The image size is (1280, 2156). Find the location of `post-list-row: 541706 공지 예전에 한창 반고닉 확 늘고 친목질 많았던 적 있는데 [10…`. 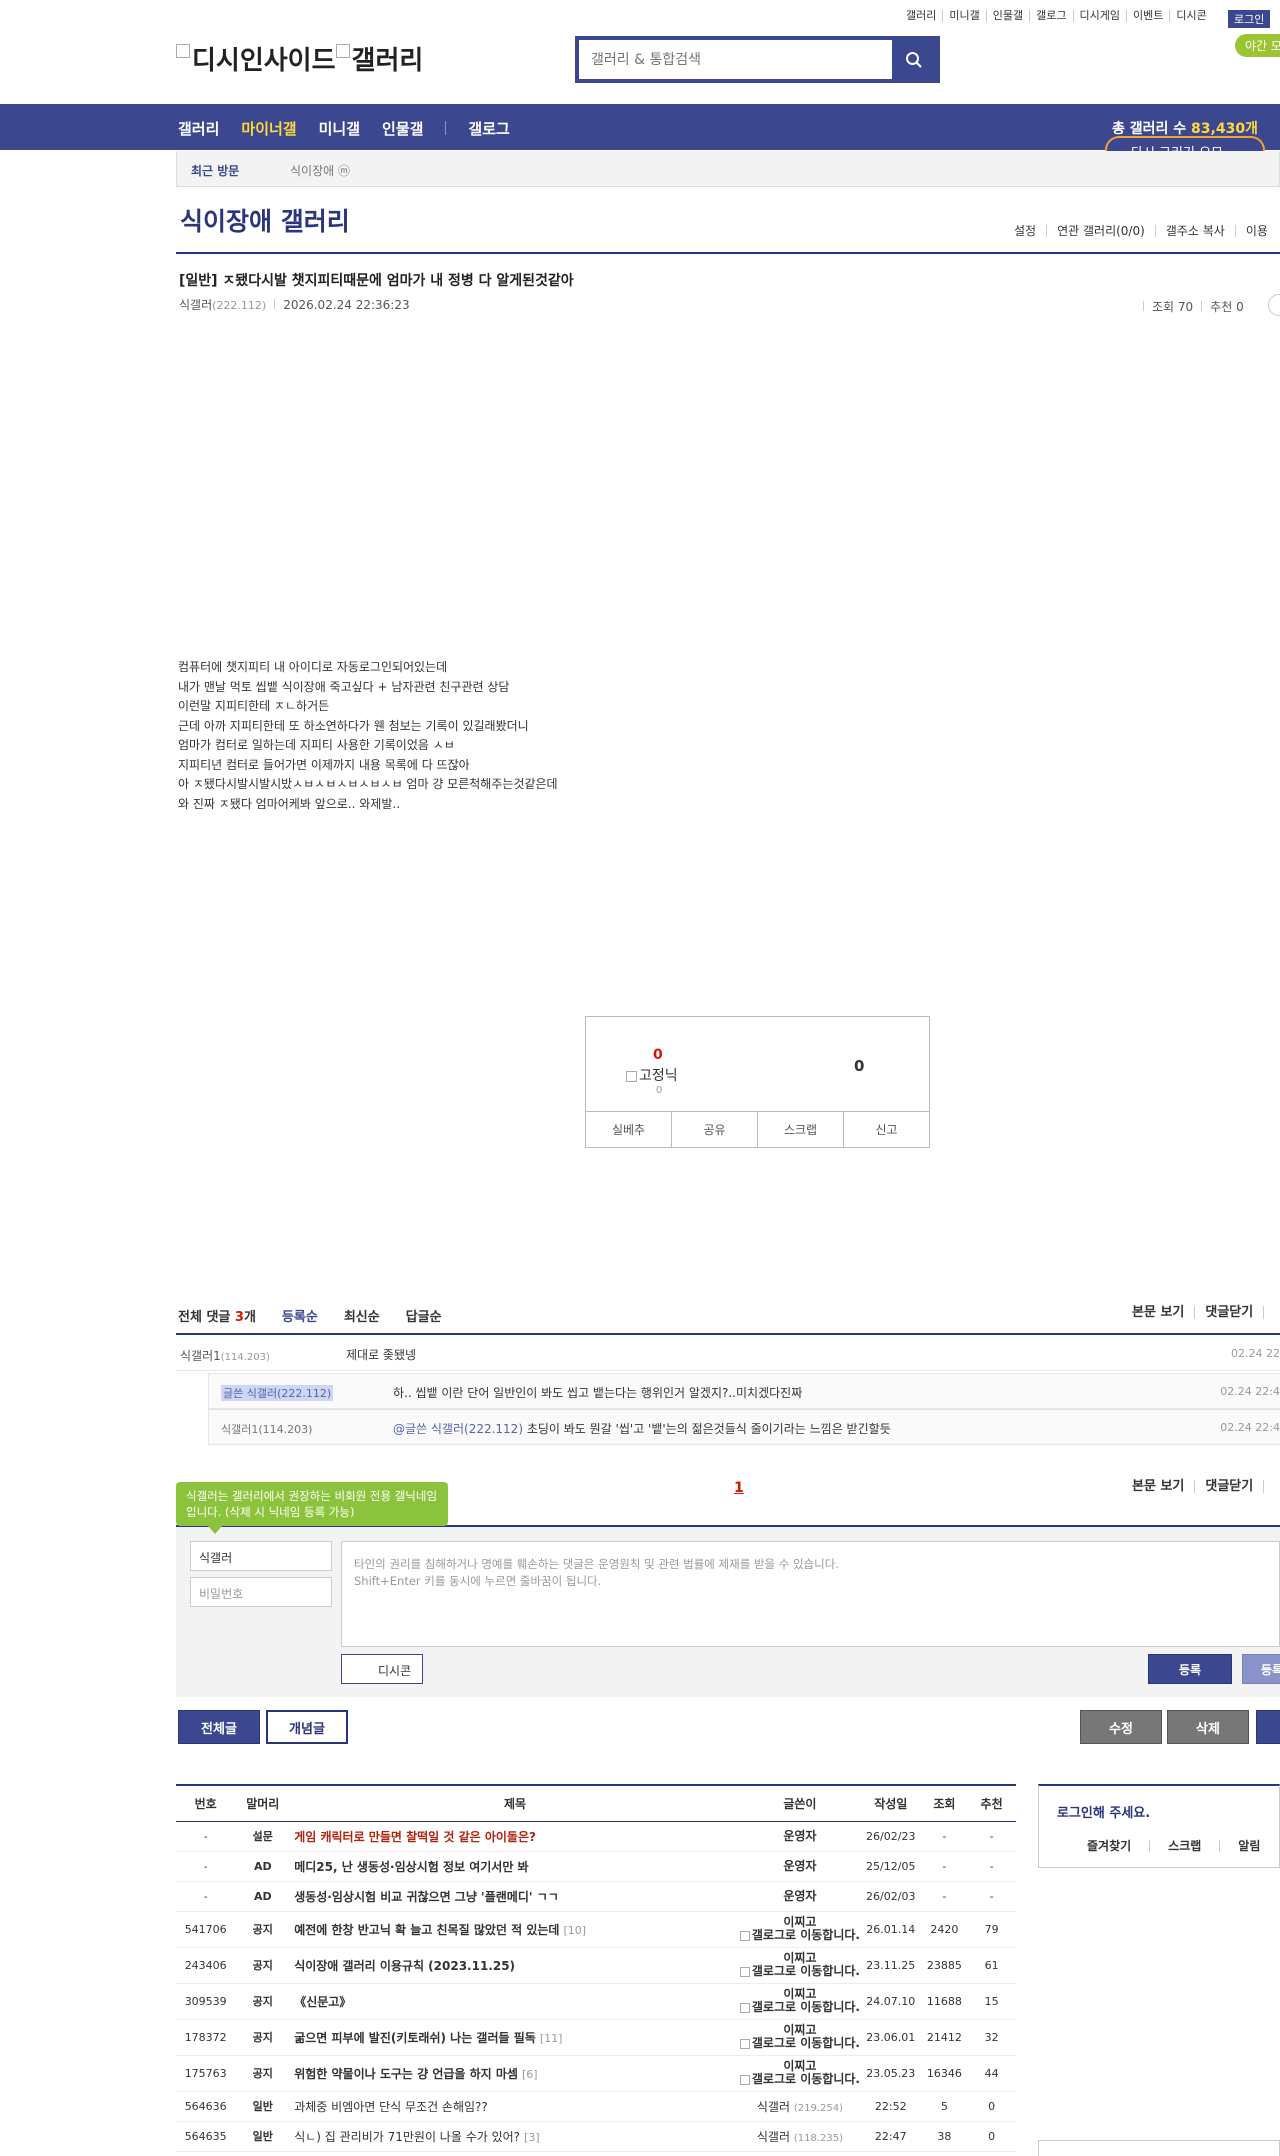

post-list-row: 541706 공지 예전에 한창 반고닉 확 늘고 친목질 많았던 적 있는데 [10… is located at coordinates (596, 1929).